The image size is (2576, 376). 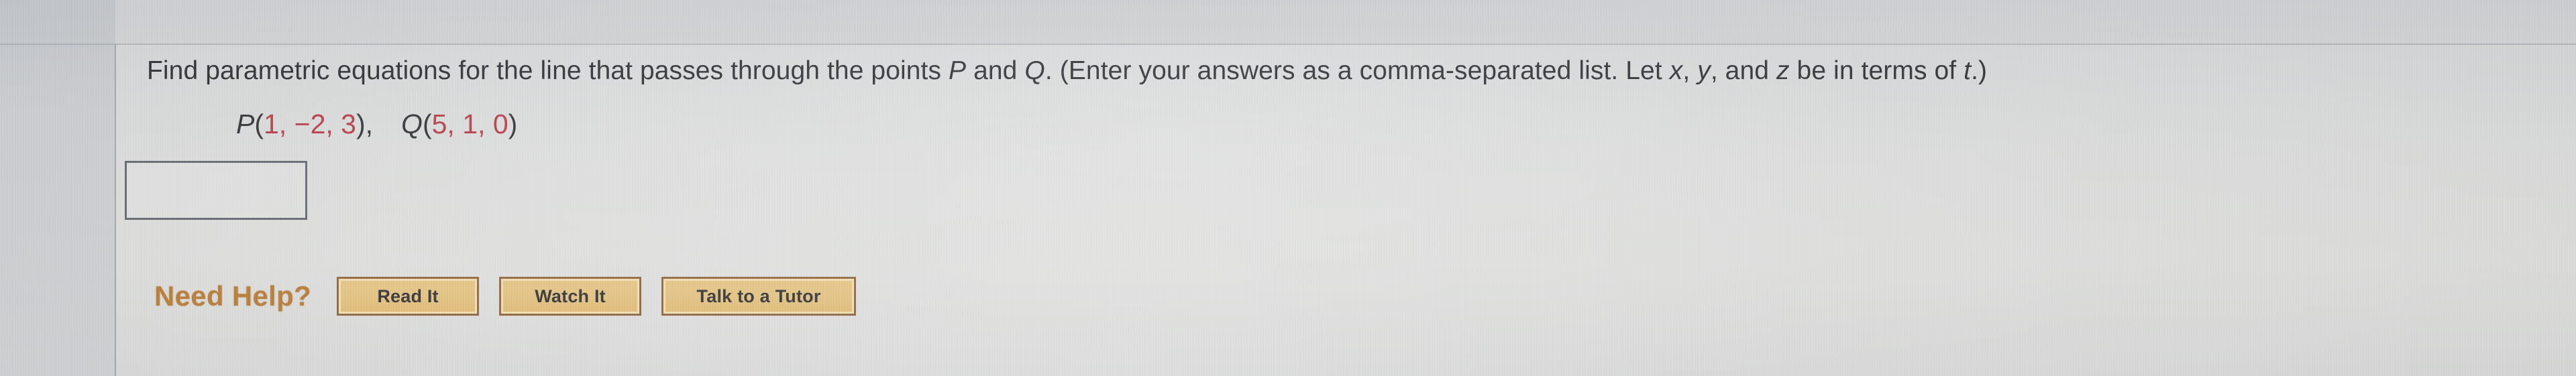 What do you see at coordinates (439, 124) in the screenshot?
I see `point-Q-x: 5` at bounding box center [439, 124].